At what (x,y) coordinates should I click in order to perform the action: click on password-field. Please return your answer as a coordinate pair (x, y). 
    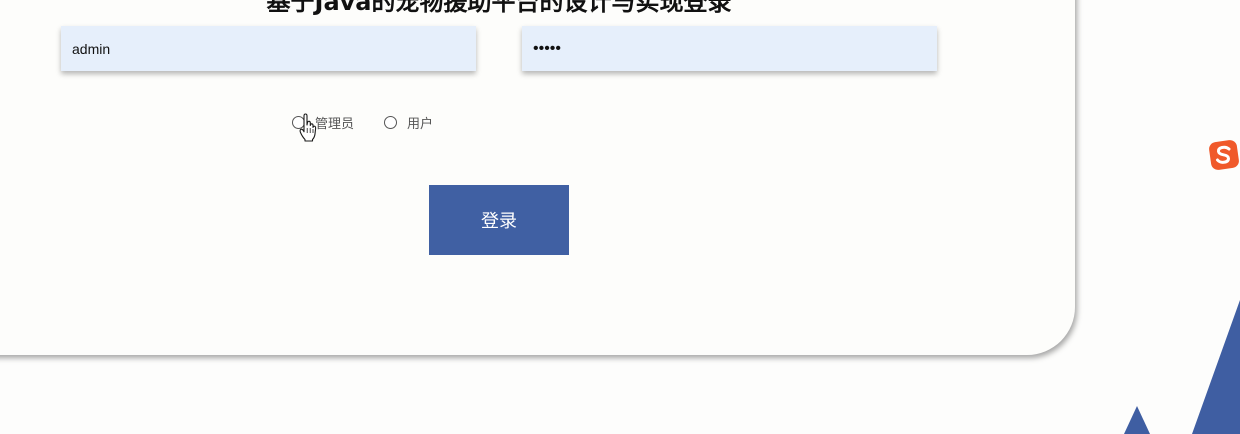
    Looking at the image, I should click on (729, 48).